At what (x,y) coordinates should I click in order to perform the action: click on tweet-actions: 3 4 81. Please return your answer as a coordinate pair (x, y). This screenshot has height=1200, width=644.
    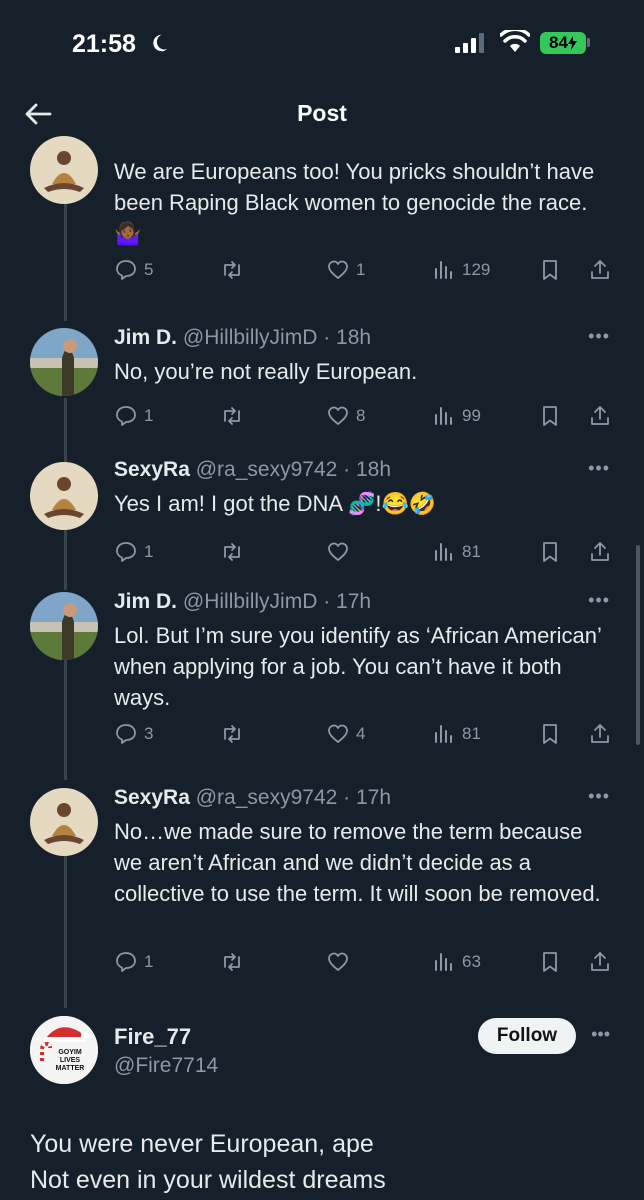
    Looking at the image, I should click on (364, 737).